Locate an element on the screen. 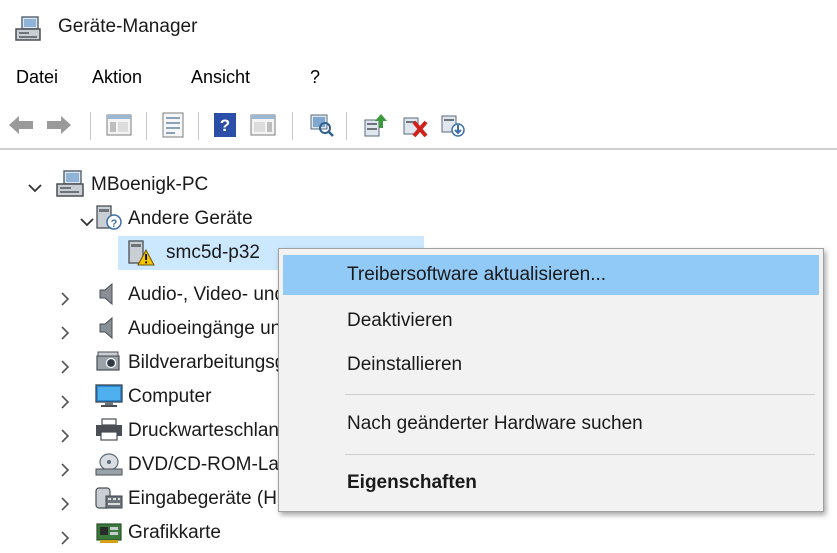 The image size is (837, 553). tree-item-label: Computer is located at coordinates (169, 397).